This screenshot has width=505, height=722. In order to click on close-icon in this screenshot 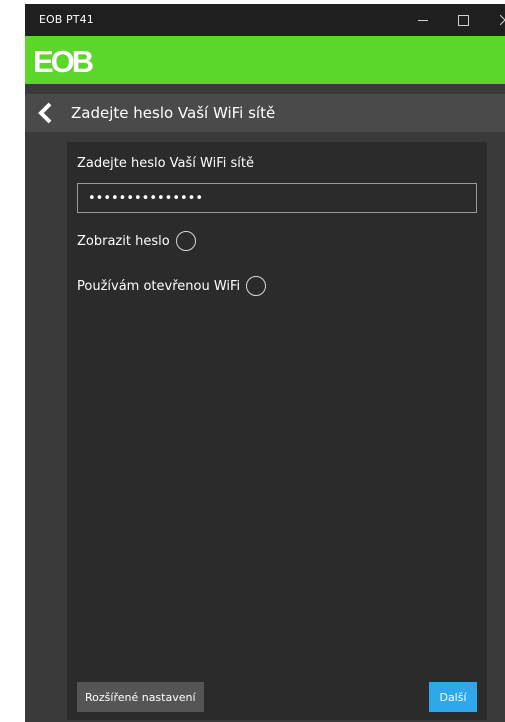, I will do `click(502, 20)`.